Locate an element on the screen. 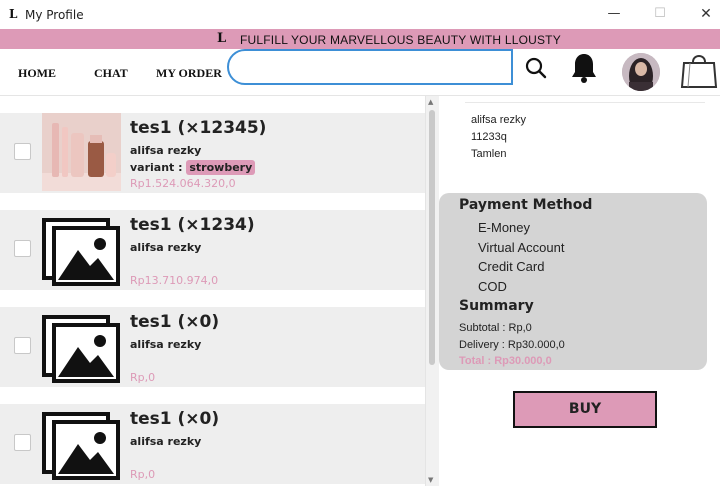  title-bar: L My Profile — ☐ ✕ is located at coordinates (360, 14).